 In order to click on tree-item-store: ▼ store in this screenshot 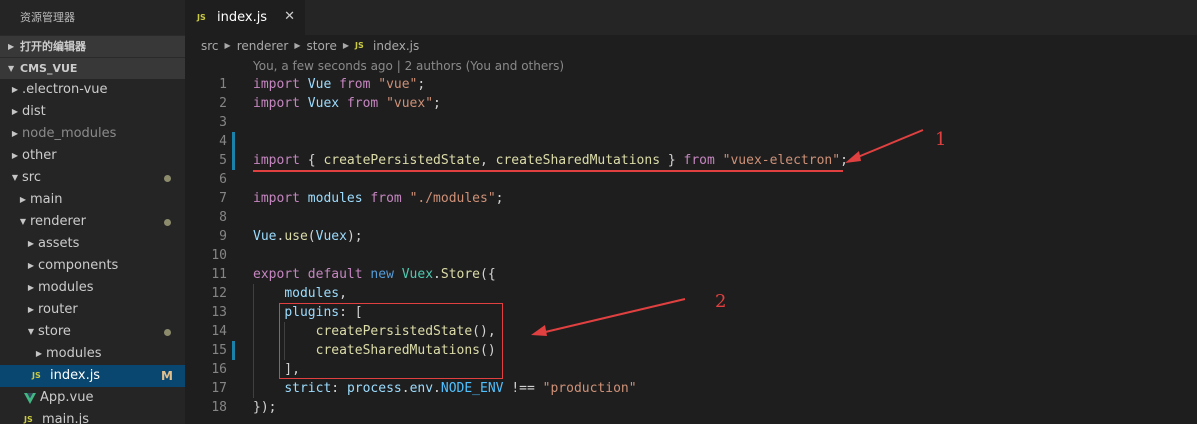, I will do `click(92, 332)`.